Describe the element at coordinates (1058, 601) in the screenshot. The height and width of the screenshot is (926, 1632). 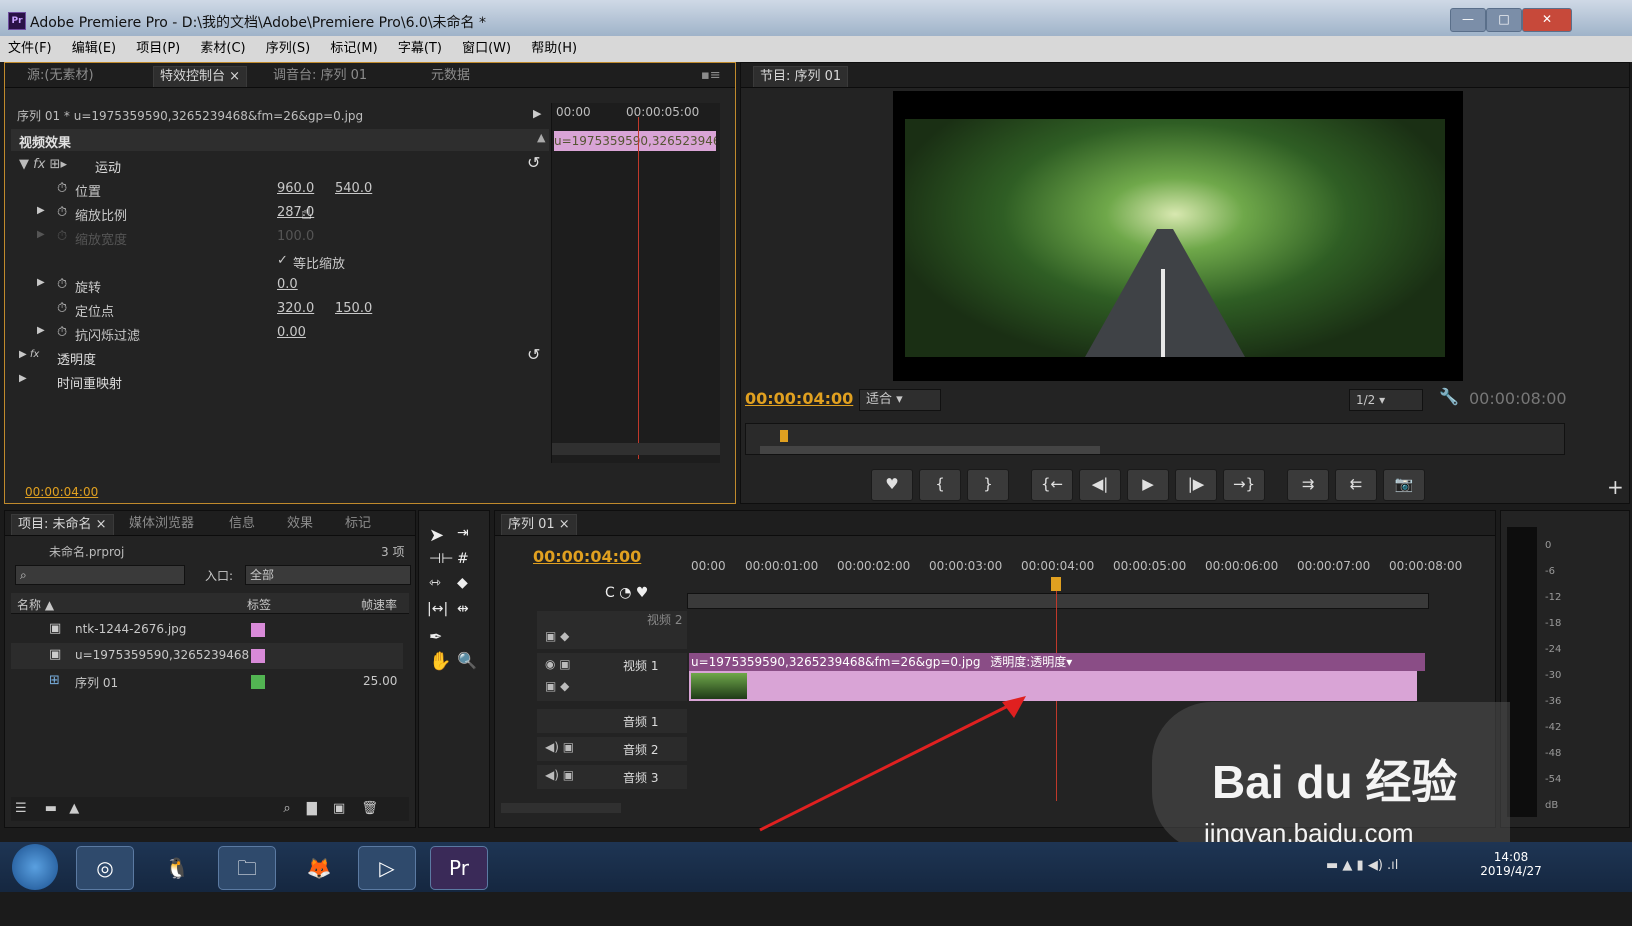
I see `work-area-bar` at that location.